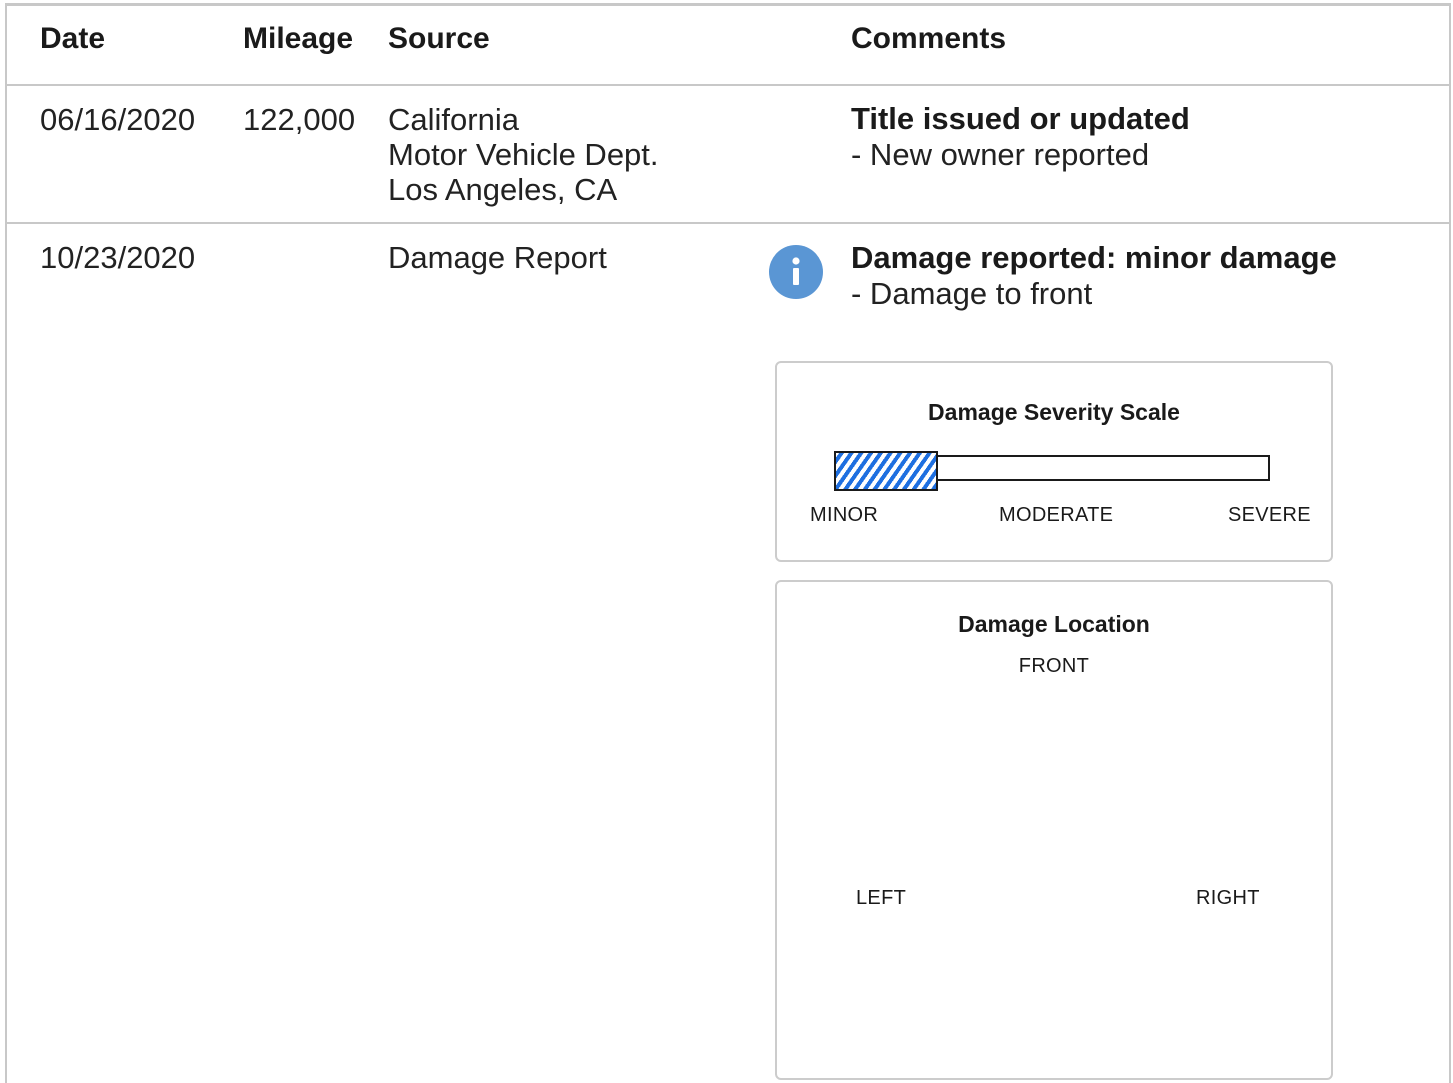 Image resolution: width=1453 pixels, height=1083 pixels. I want to click on severity-scale-fill, so click(886, 471).